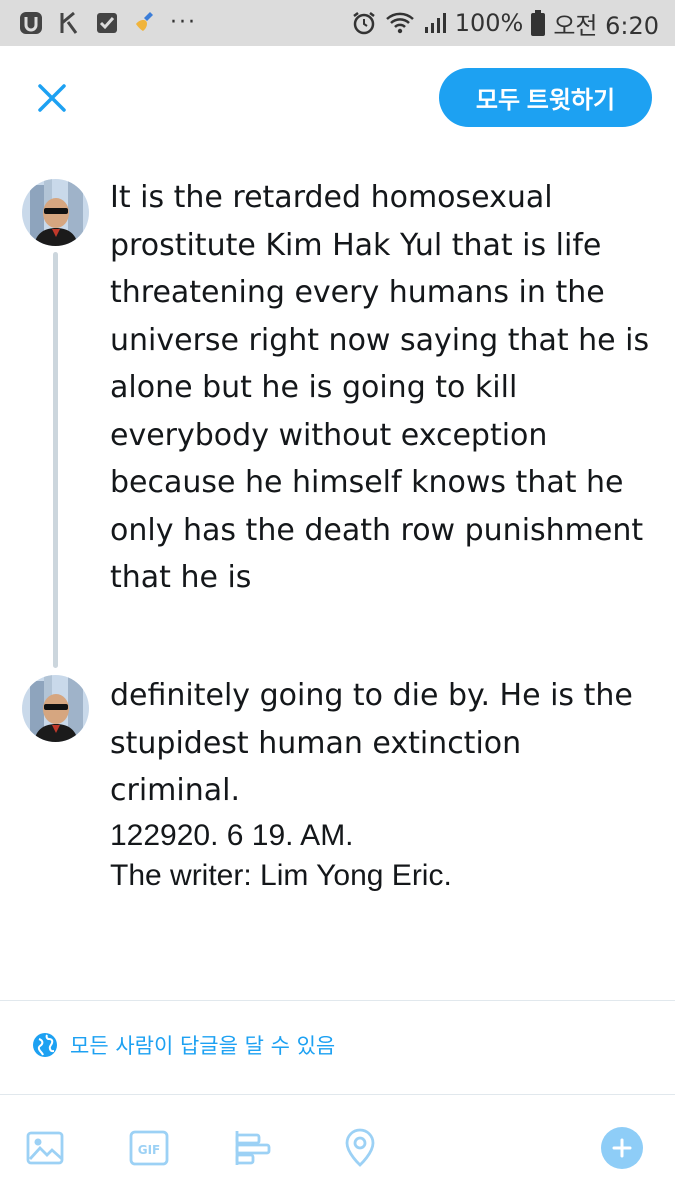 This screenshot has width=675, height=1200. What do you see at coordinates (337, 23) in the screenshot?
I see `status-bar: ··· 100% 오전 6:20` at bounding box center [337, 23].